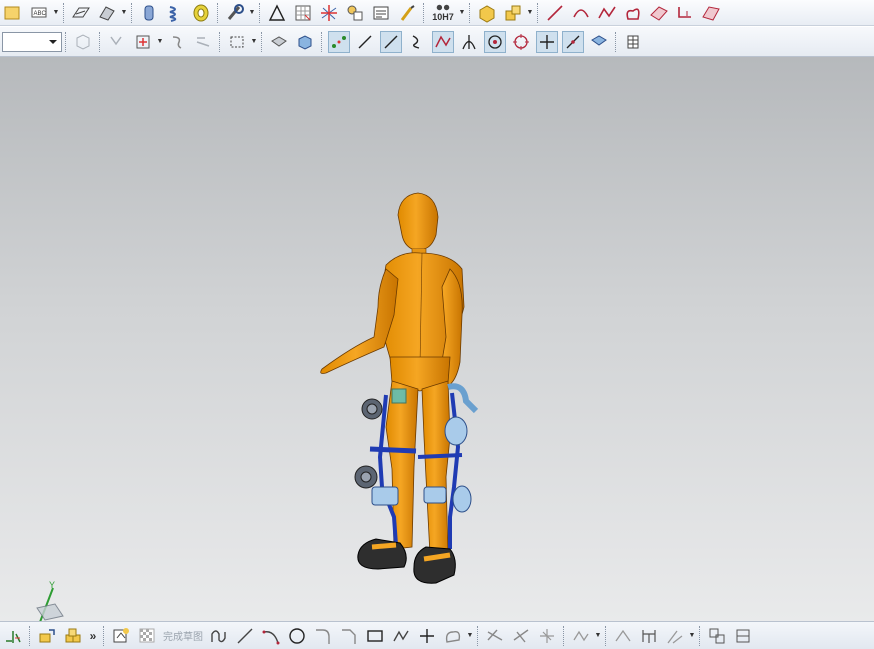  I want to click on snap-line-icon, so click(391, 41).